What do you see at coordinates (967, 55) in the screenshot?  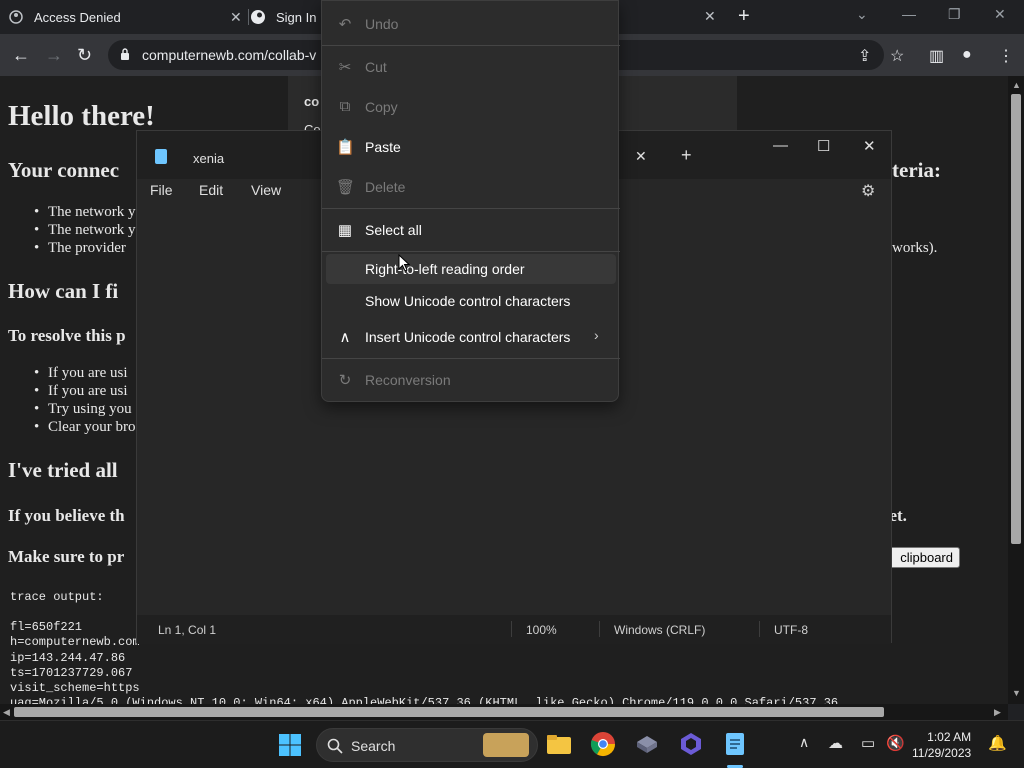 I see `profile-icon: ●` at bounding box center [967, 55].